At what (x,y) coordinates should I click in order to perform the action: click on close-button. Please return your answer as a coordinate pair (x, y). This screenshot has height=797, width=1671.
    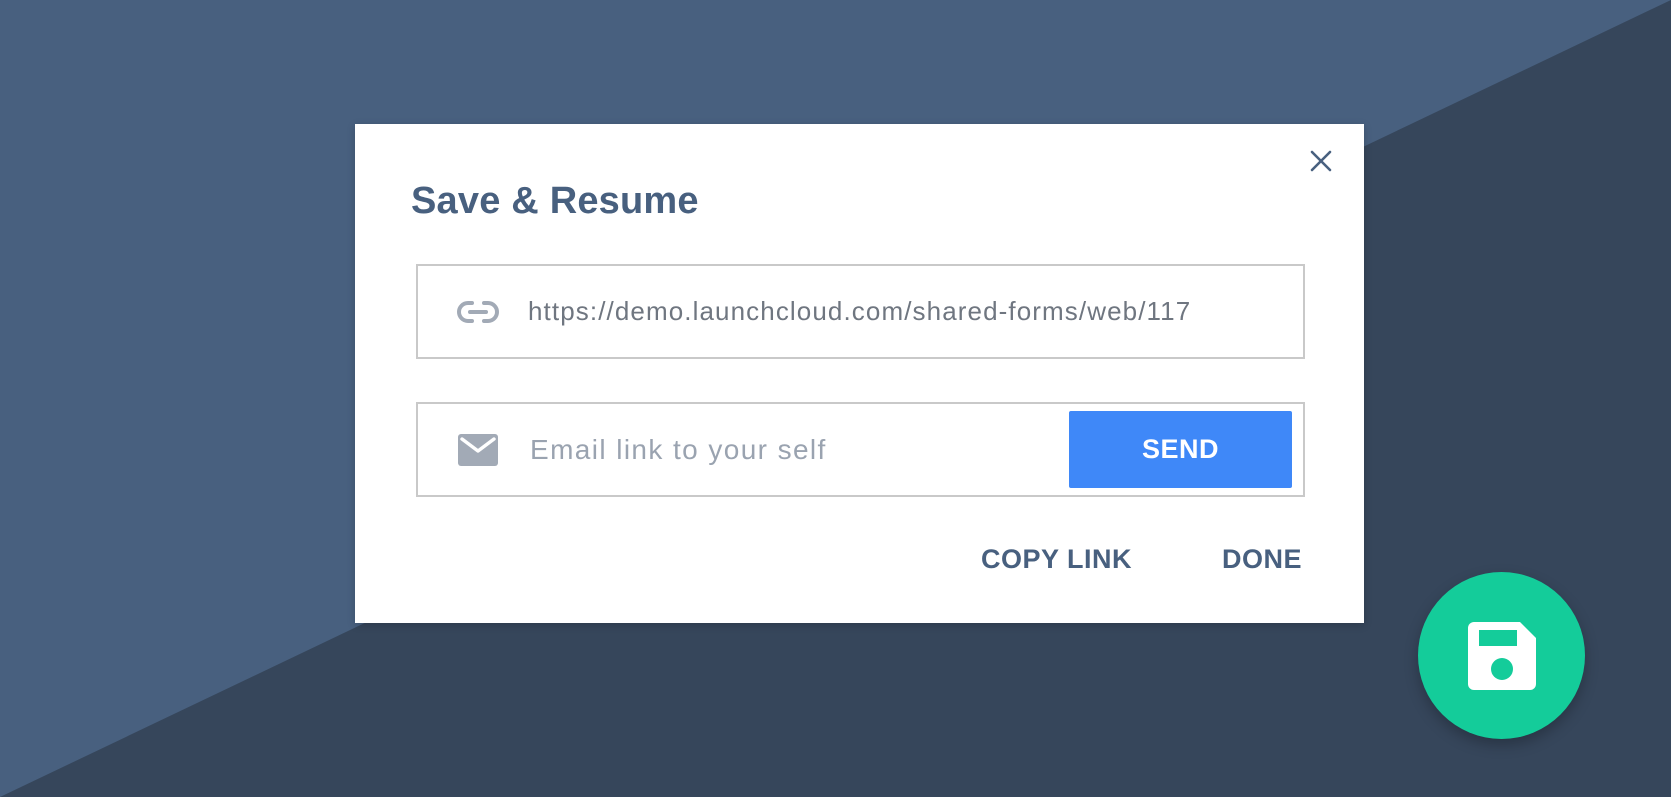
    Looking at the image, I should click on (1321, 161).